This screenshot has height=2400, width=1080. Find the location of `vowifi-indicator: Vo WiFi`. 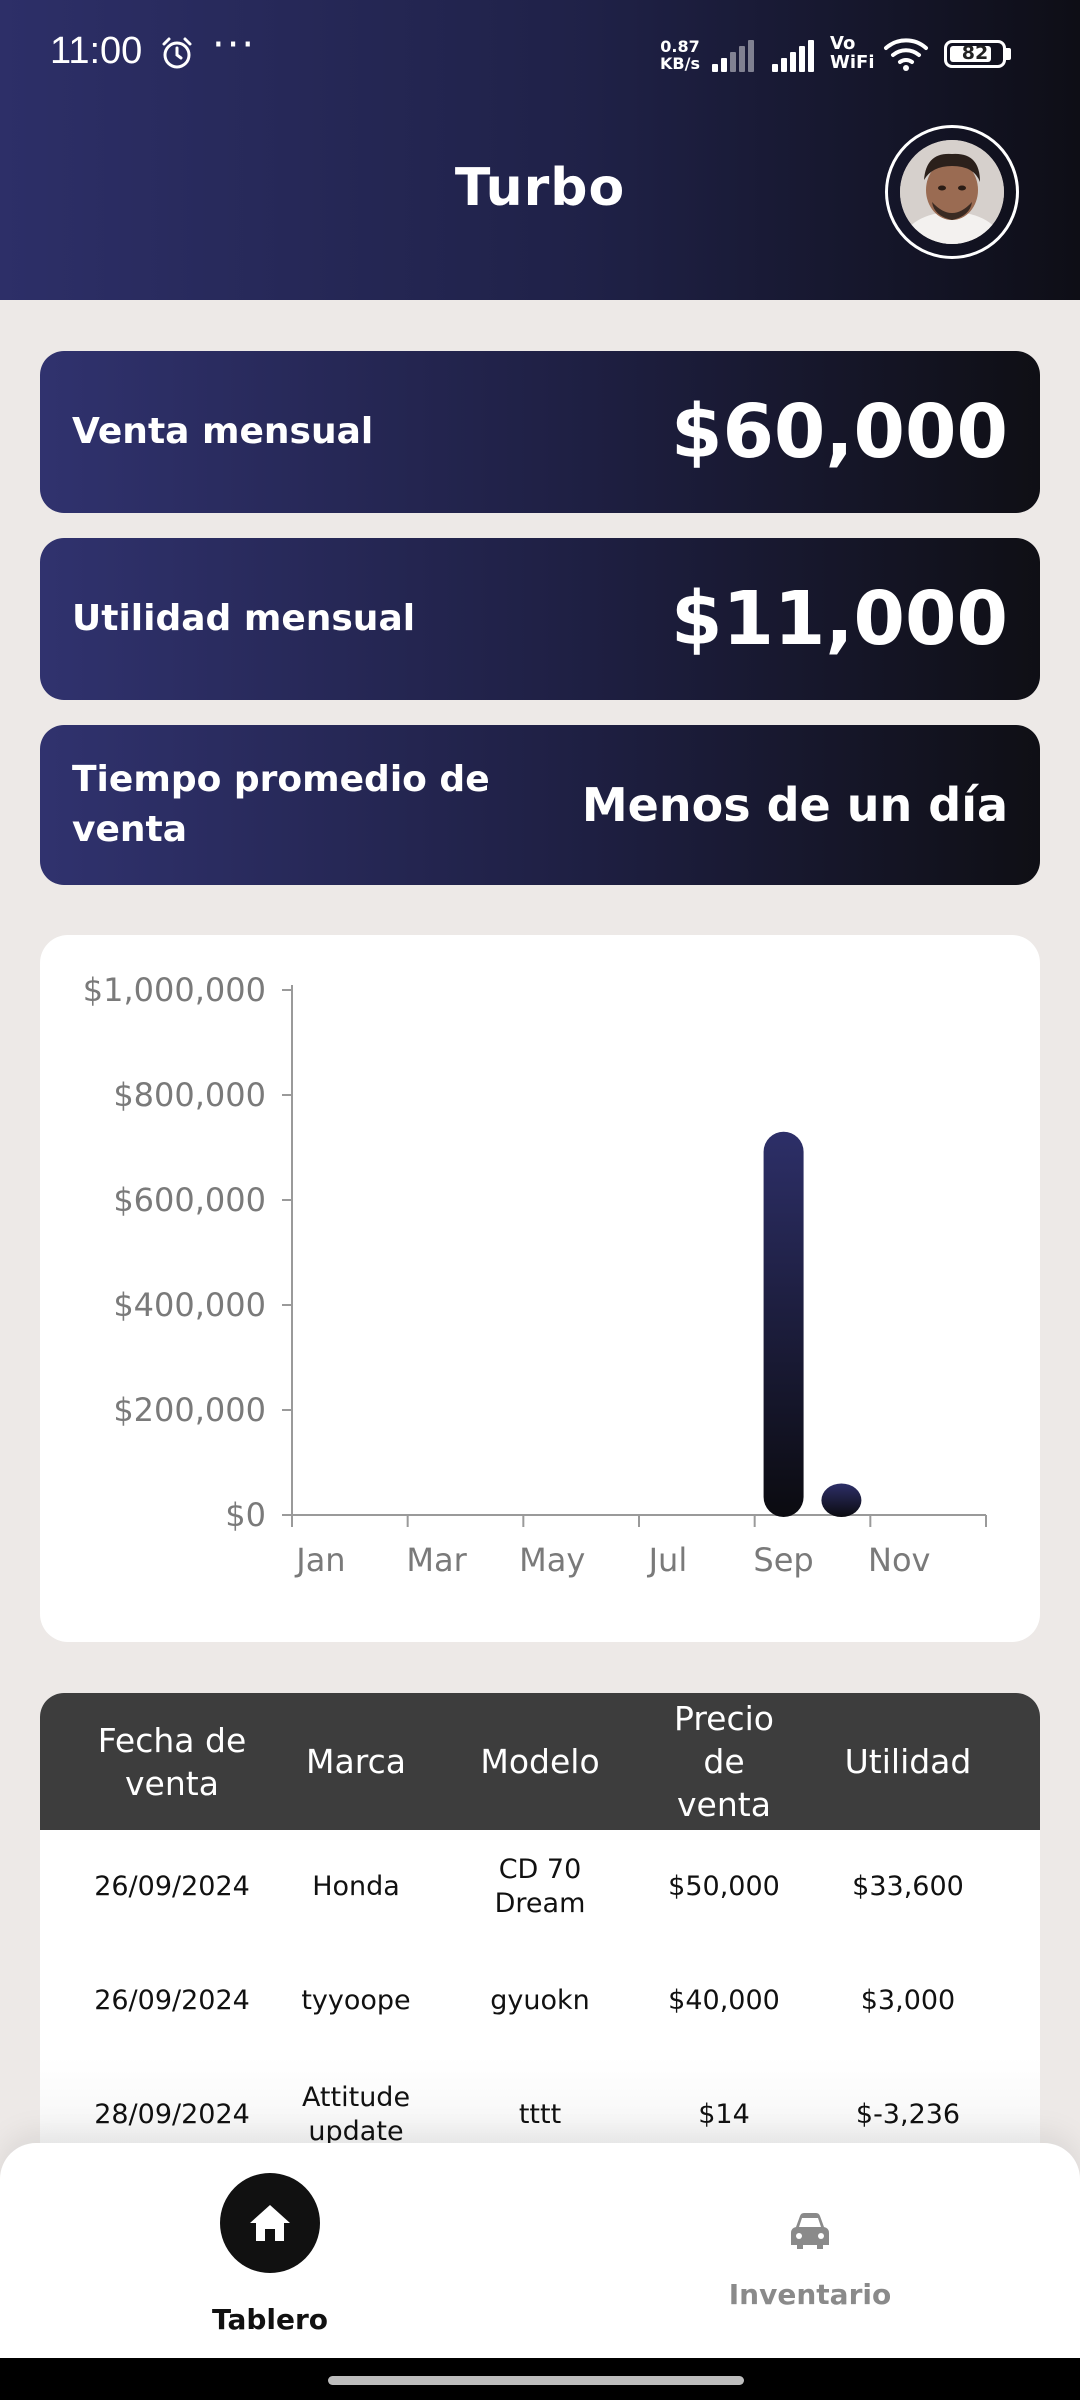

vowifi-indicator: Vo WiFi is located at coordinates (852, 53).